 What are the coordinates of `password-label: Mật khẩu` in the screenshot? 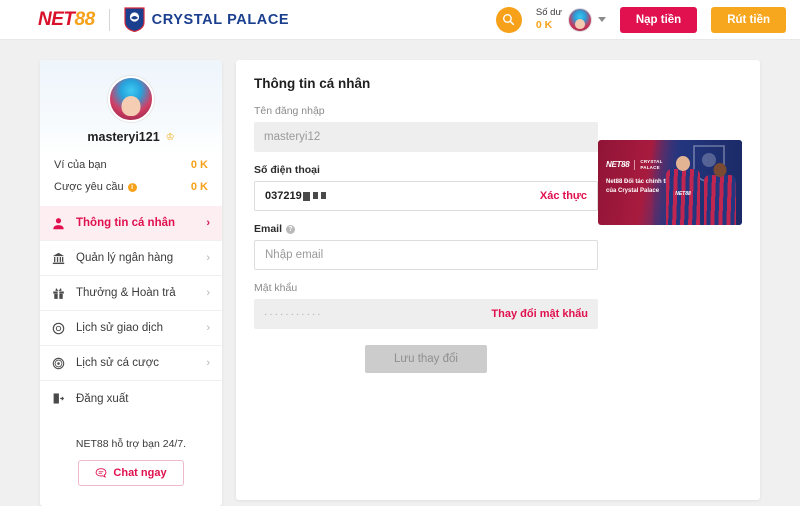 It's located at (276, 288).